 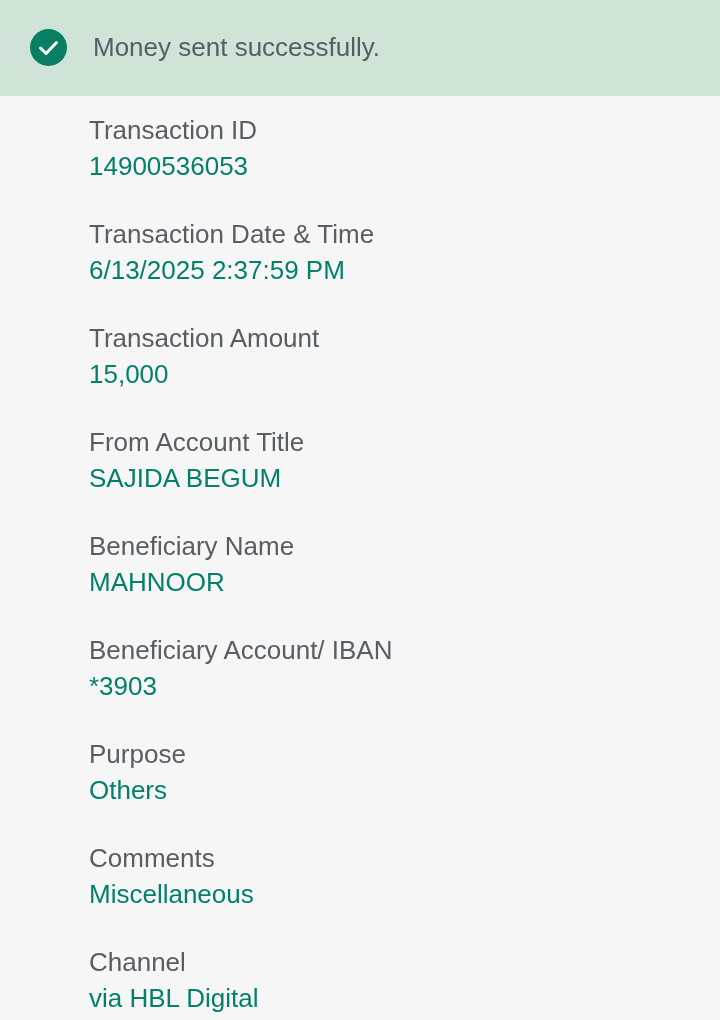 I want to click on detail-value: 15,000, so click(x=129, y=374).